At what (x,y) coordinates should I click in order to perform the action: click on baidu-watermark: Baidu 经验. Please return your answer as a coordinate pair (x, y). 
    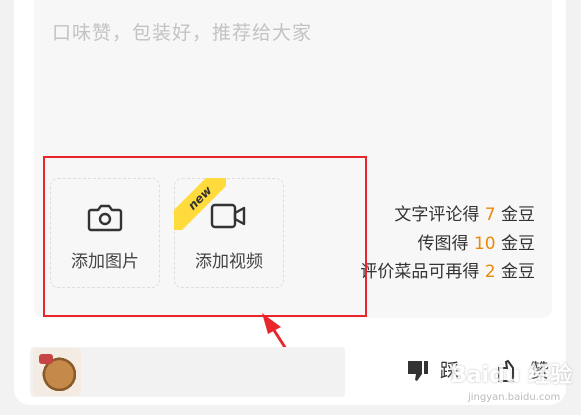
    Looking at the image, I should click on (511, 375).